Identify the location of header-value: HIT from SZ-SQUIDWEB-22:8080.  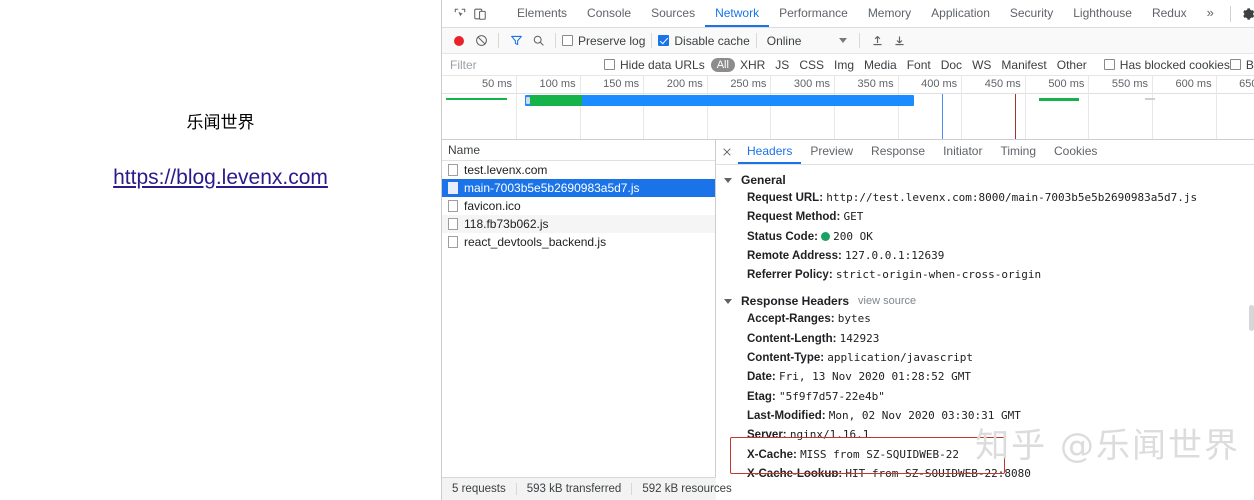
(938, 471).